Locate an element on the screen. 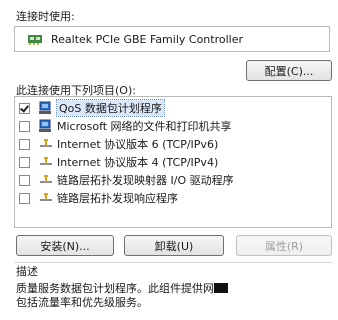 This screenshot has width=338, height=320. network-adapter-icon is located at coordinates (35, 40).